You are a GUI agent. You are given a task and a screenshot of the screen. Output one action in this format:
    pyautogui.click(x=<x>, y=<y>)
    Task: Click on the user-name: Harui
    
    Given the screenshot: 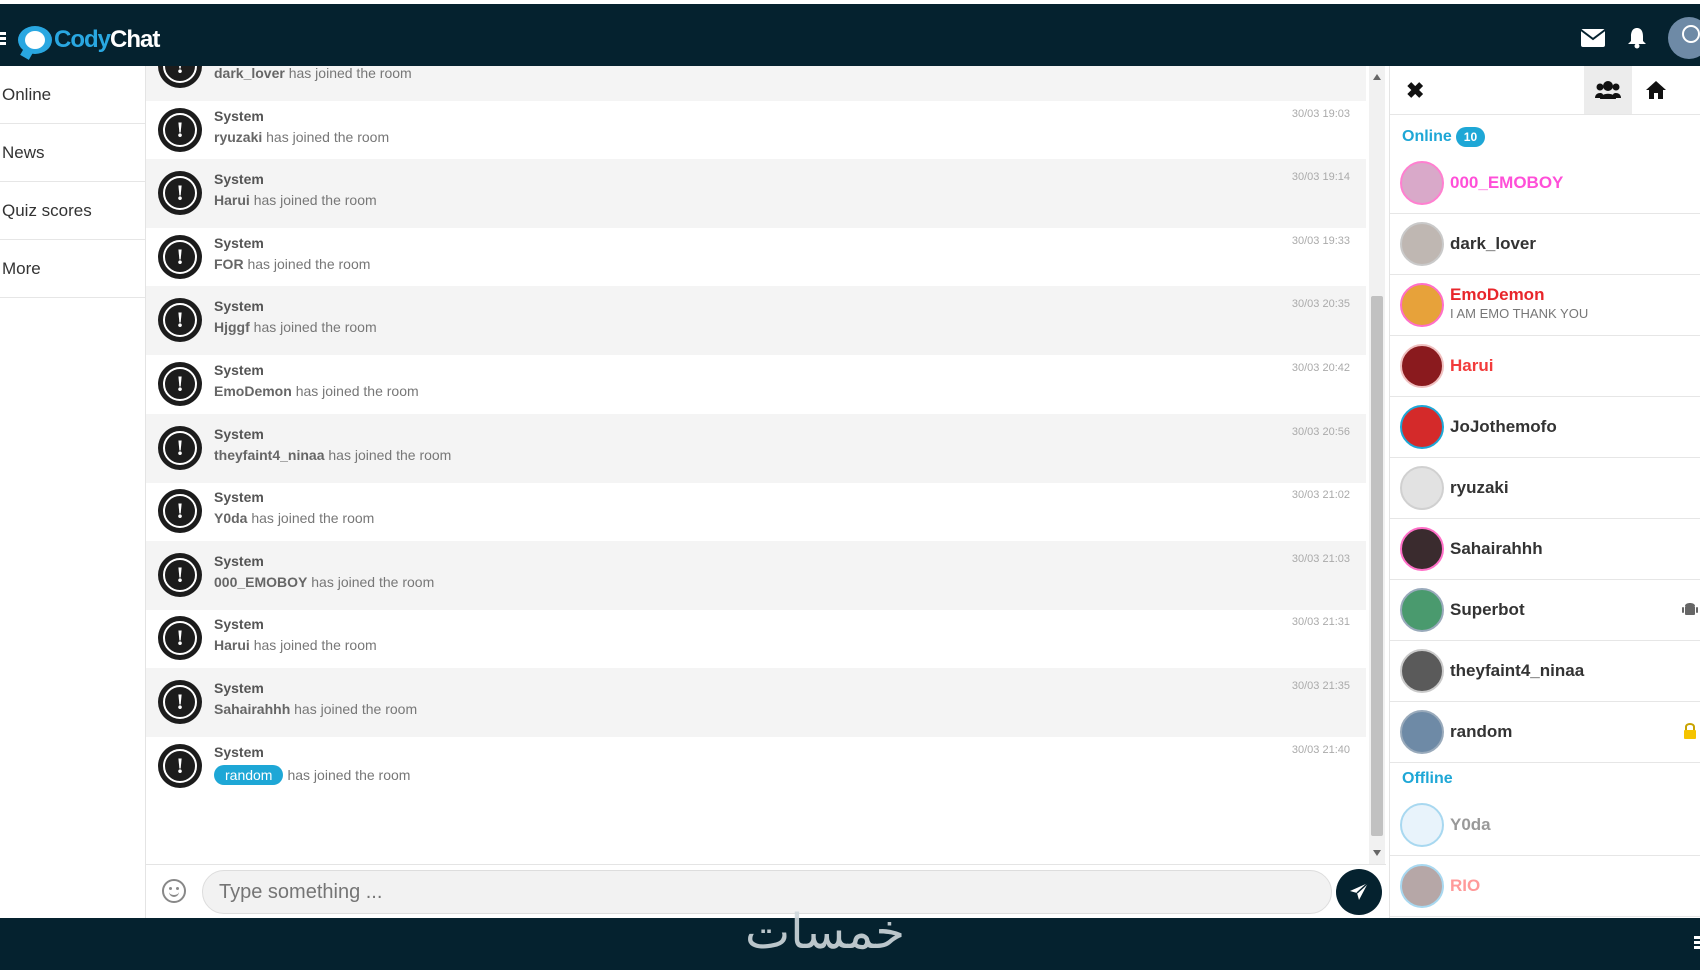 What is the action you would take?
    pyautogui.click(x=1471, y=366)
    